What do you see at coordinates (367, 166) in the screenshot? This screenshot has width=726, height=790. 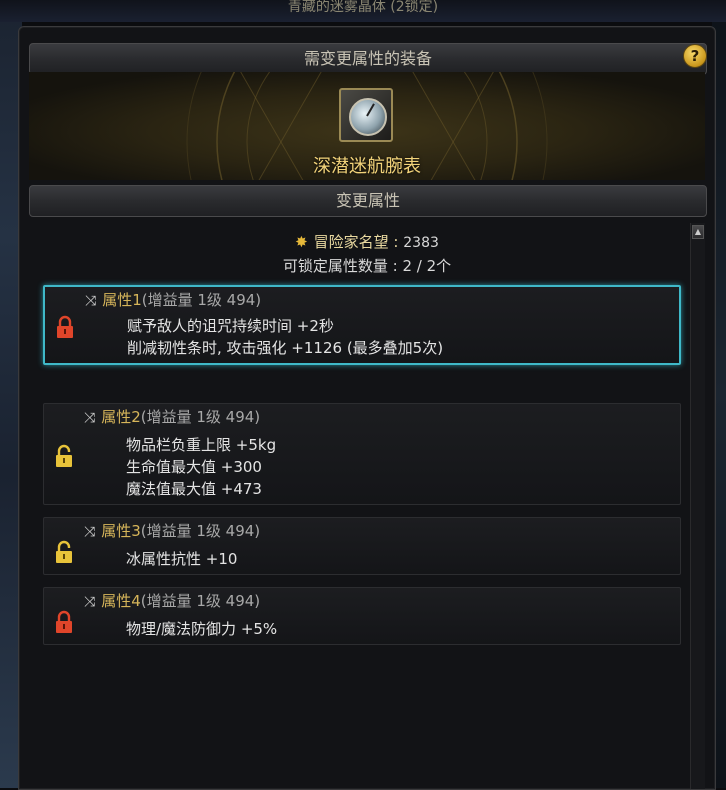 I see `equipment-name: 深潜迷航腕表` at bounding box center [367, 166].